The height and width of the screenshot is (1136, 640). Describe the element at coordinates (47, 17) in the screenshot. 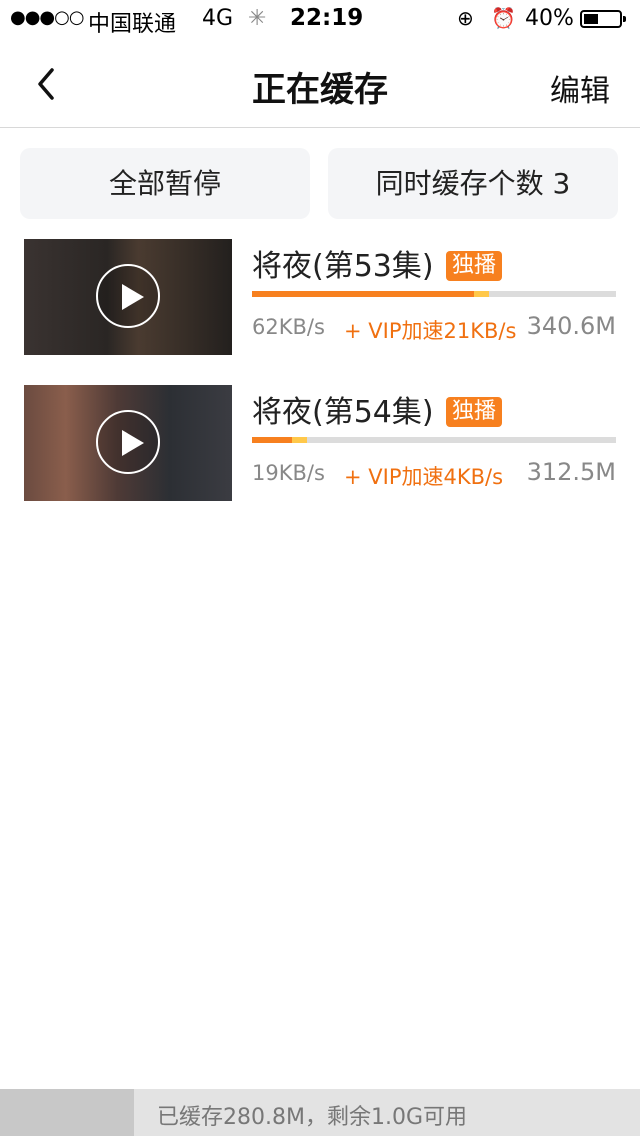

I see `signal-strength-icon: ●●●○○` at that location.